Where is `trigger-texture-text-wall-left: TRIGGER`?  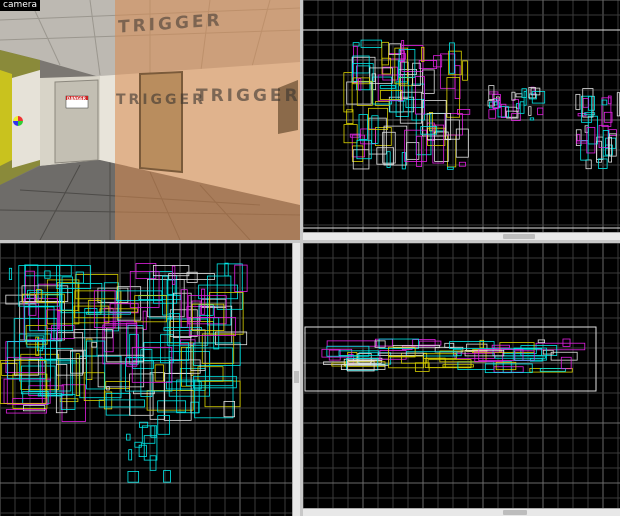
trigger-texture-text-wall-left: TRIGGER is located at coordinates (161, 100).